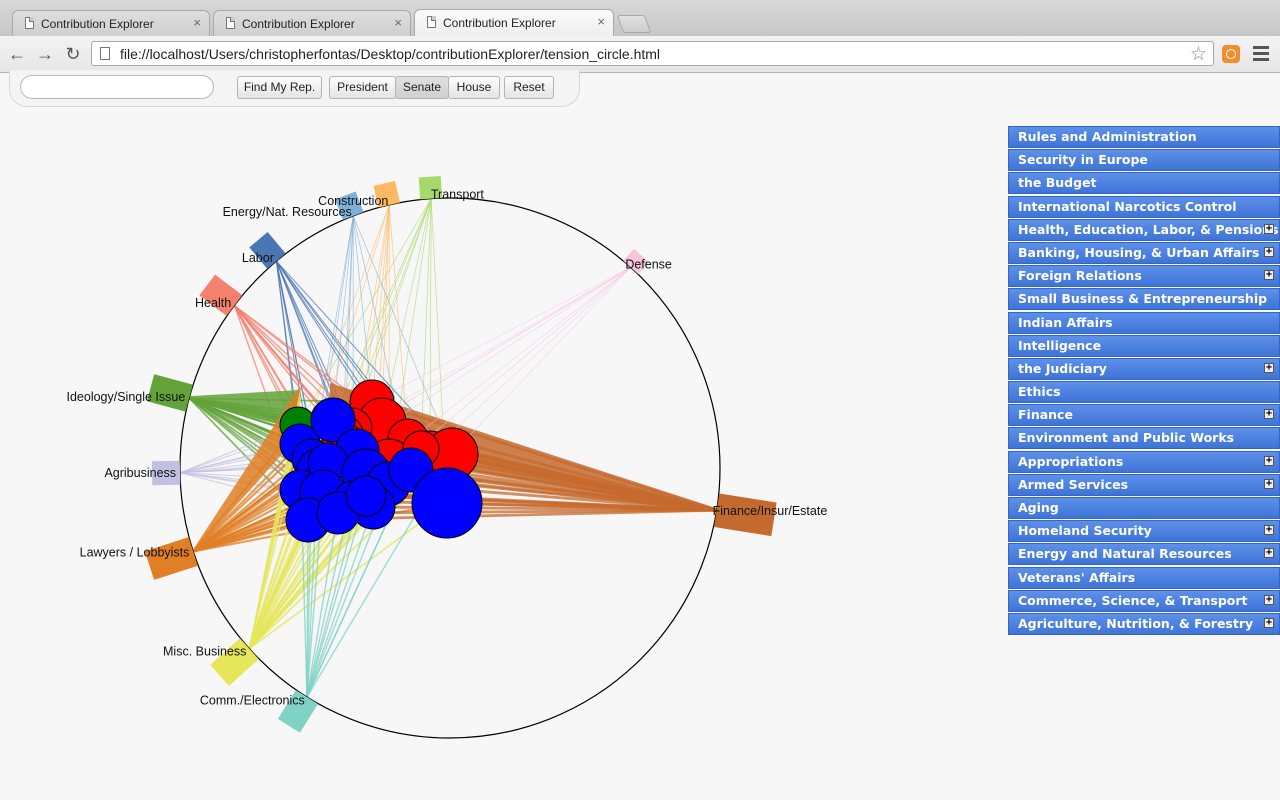 This screenshot has height=800, width=1280. What do you see at coordinates (1148, 229) in the screenshot?
I see `committee-label: Health, Education, Labor, & Pensions` at bounding box center [1148, 229].